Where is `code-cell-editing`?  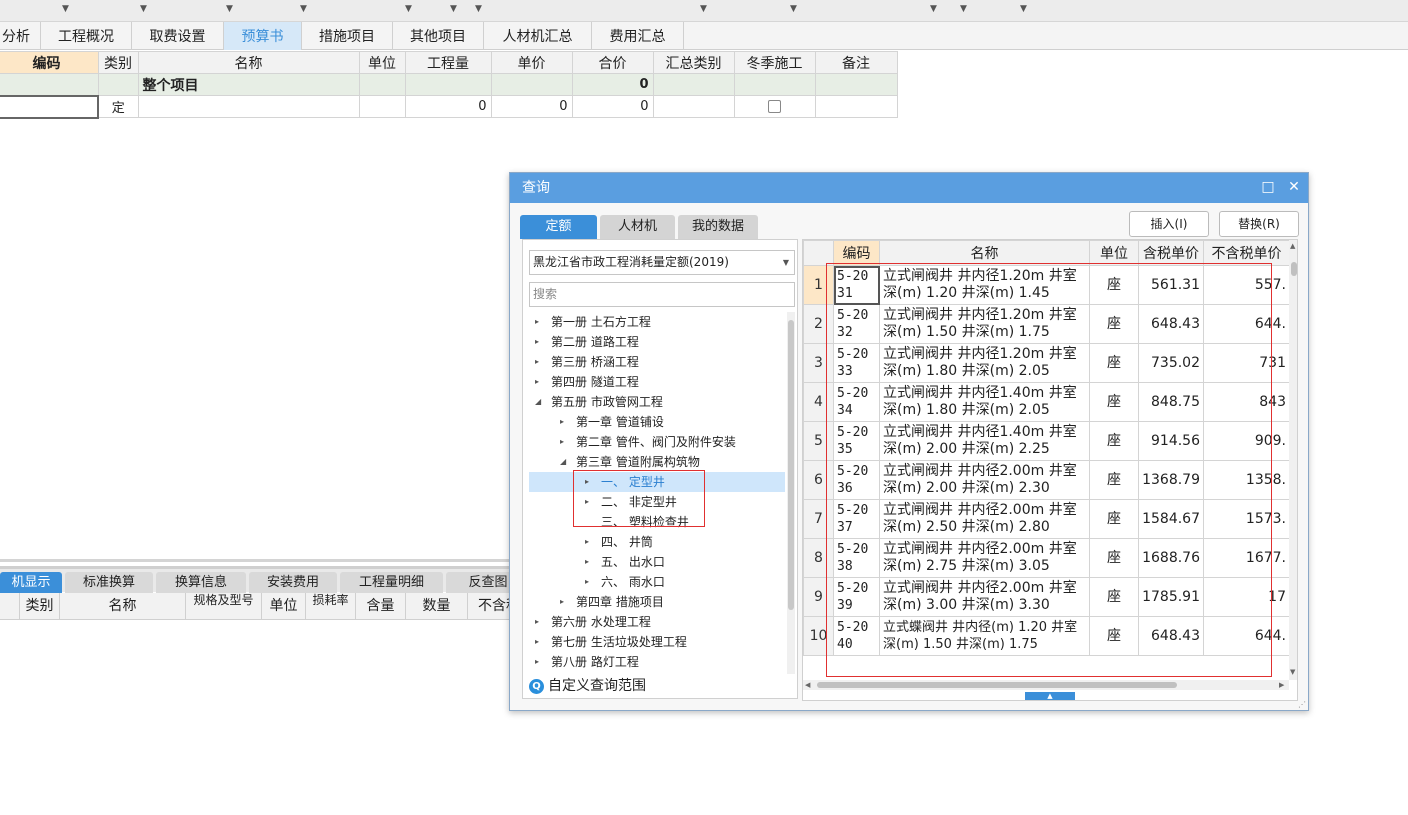
code-cell-editing is located at coordinates (49, 106).